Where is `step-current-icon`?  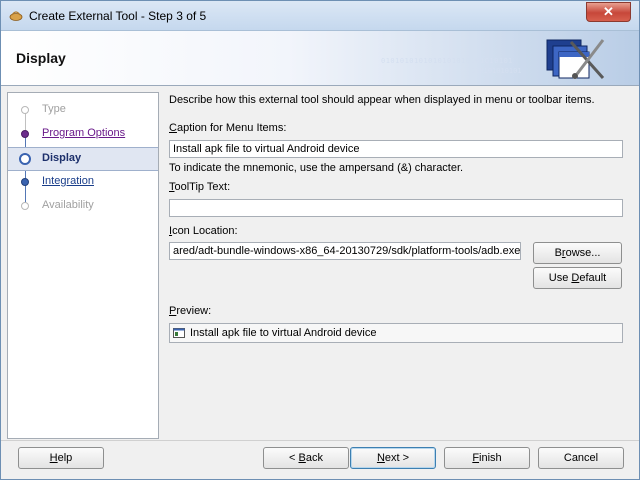
step-current-icon is located at coordinates (25, 159).